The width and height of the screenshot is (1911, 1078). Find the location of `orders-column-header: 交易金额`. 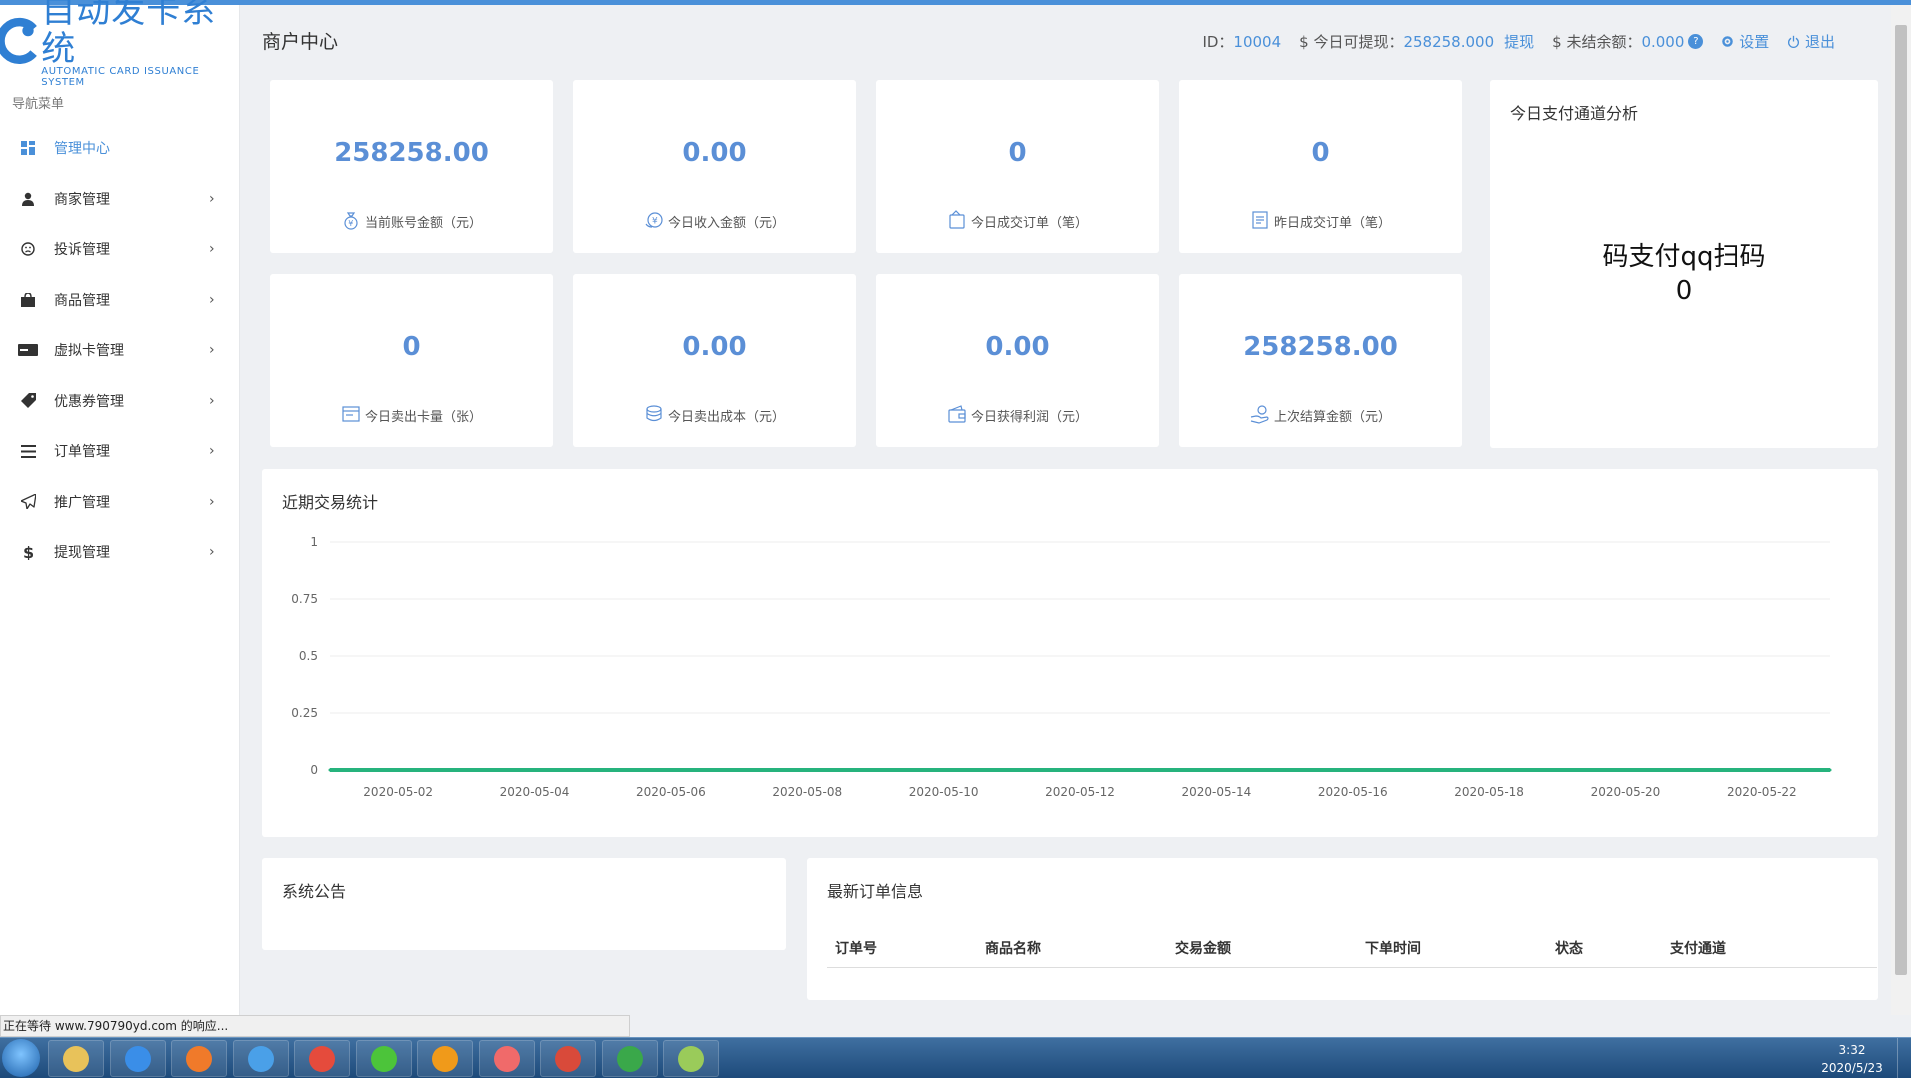

orders-column-header: 交易金额 is located at coordinates (1262, 948).